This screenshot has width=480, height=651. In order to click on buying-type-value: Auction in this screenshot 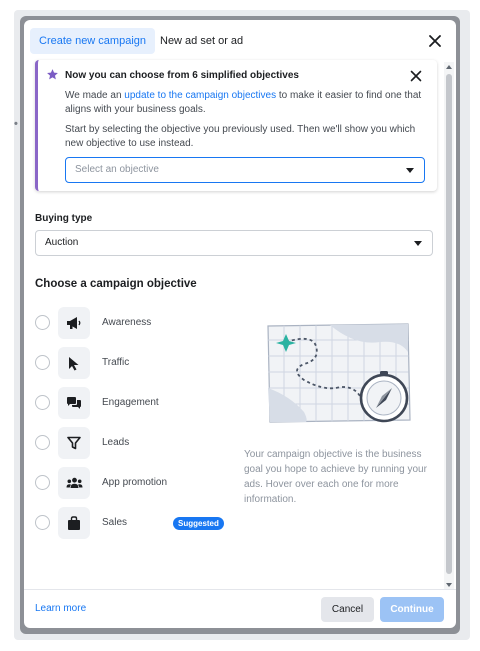, I will do `click(62, 242)`.